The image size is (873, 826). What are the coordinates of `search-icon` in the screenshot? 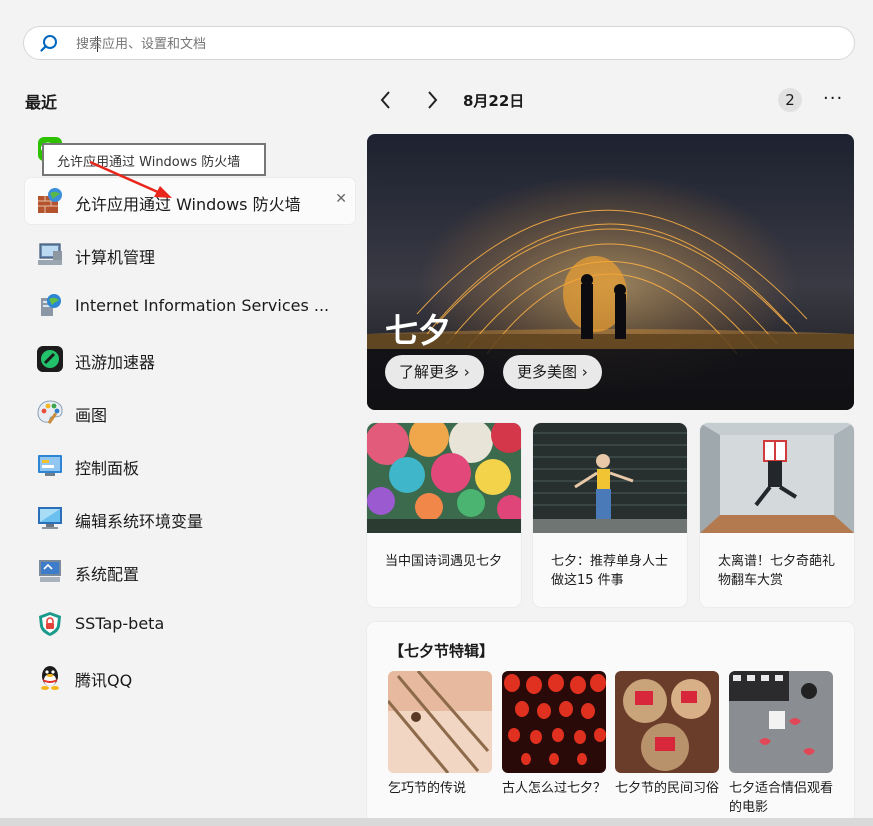 It's located at (48, 43).